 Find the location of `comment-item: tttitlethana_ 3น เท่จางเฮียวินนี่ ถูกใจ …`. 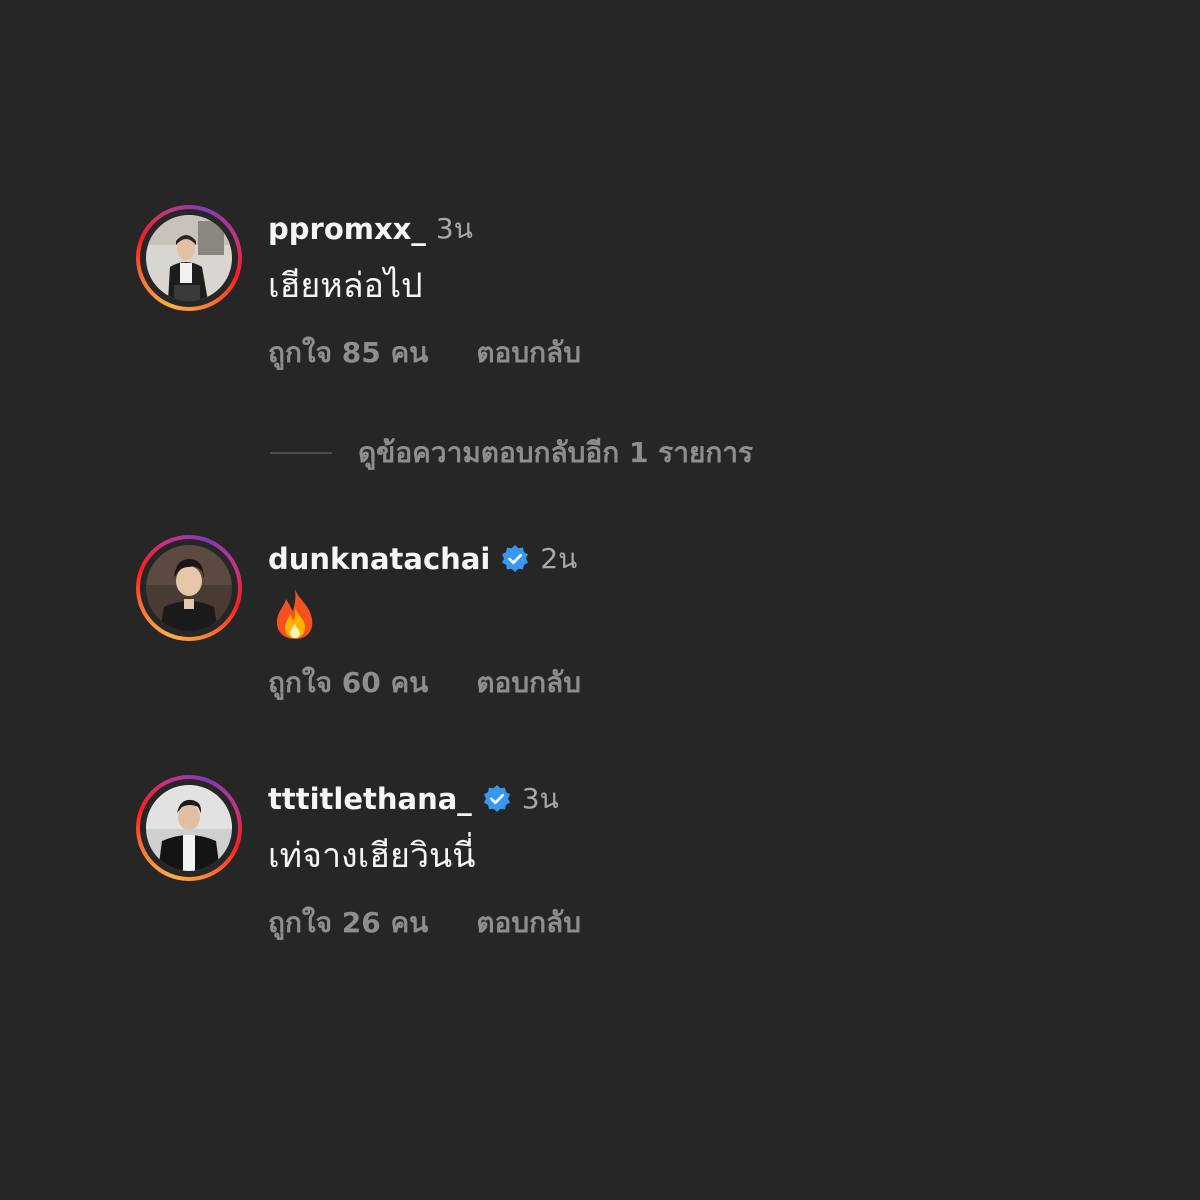

comment-item: tttitlethana_ 3น เท่จางเฮียวินนี่ ถูกใจ … is located at coordinates (586, 857).